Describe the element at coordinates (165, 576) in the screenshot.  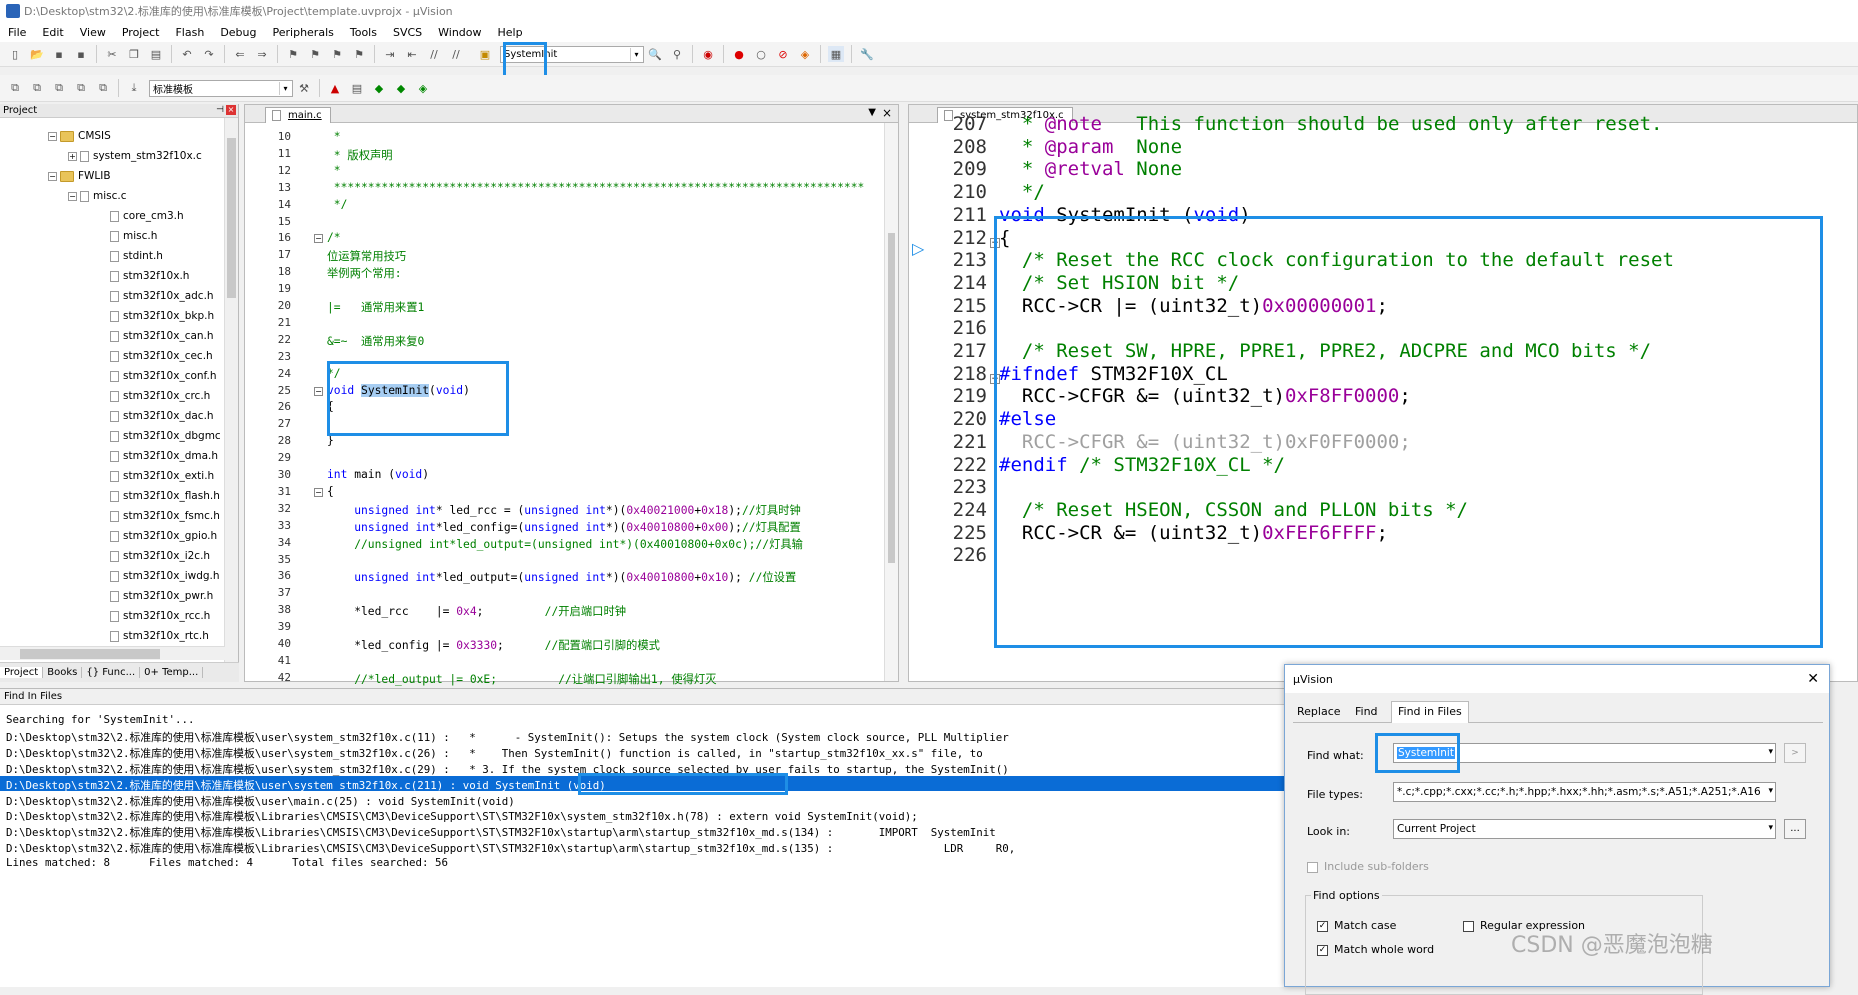
I see `tree-file: stm32f10x_iwdg.h` at that location.